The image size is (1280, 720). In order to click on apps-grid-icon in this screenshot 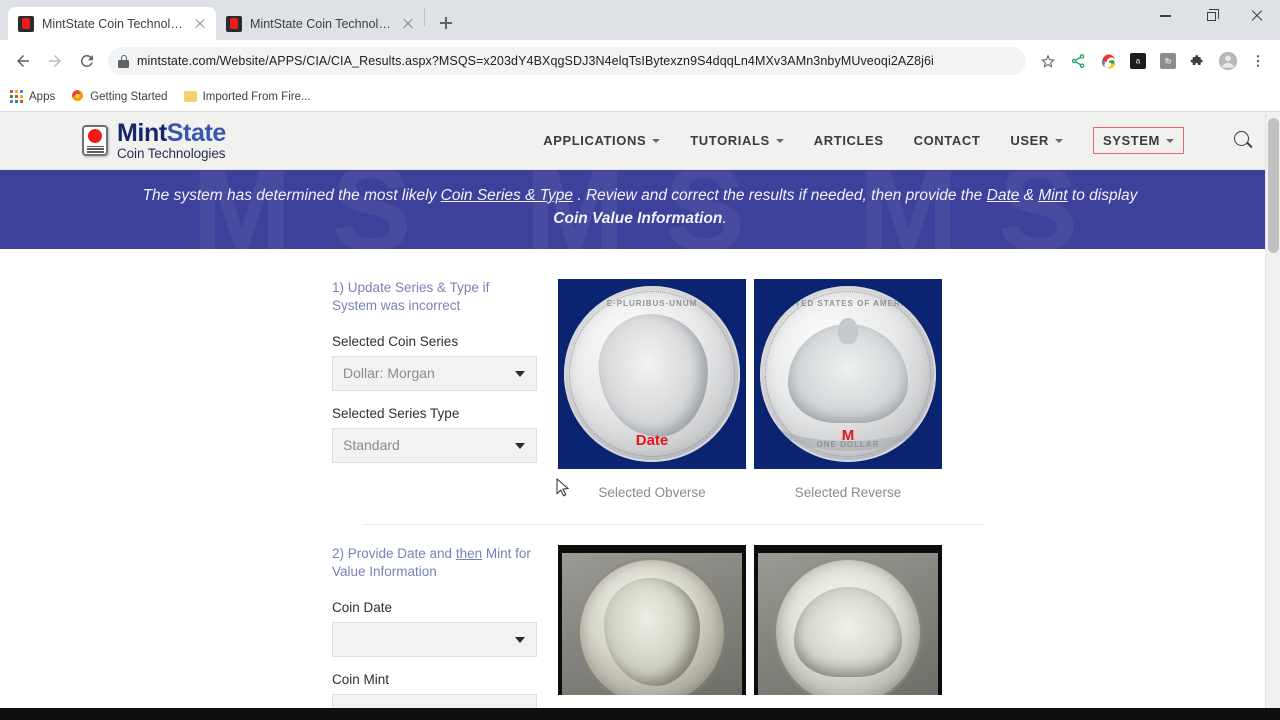, I will do `click(16, 96)`.